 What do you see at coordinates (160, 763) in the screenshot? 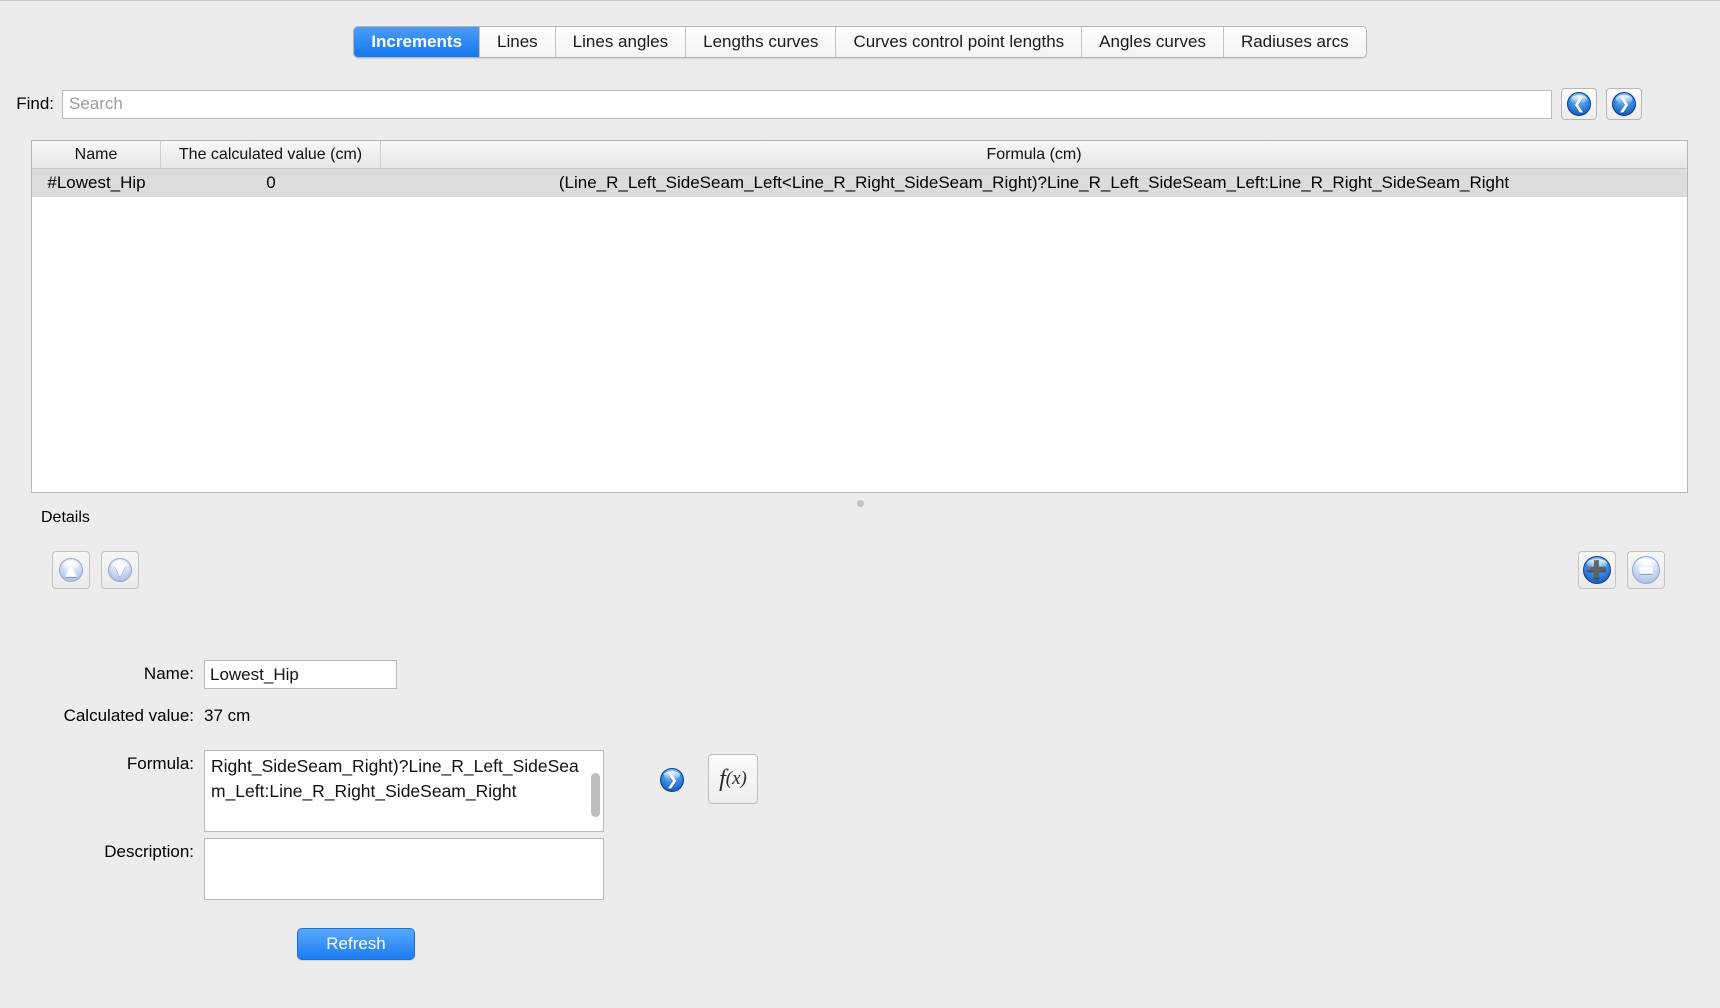
I see `formula-label: Formula:` at bounding box center [160, 763].